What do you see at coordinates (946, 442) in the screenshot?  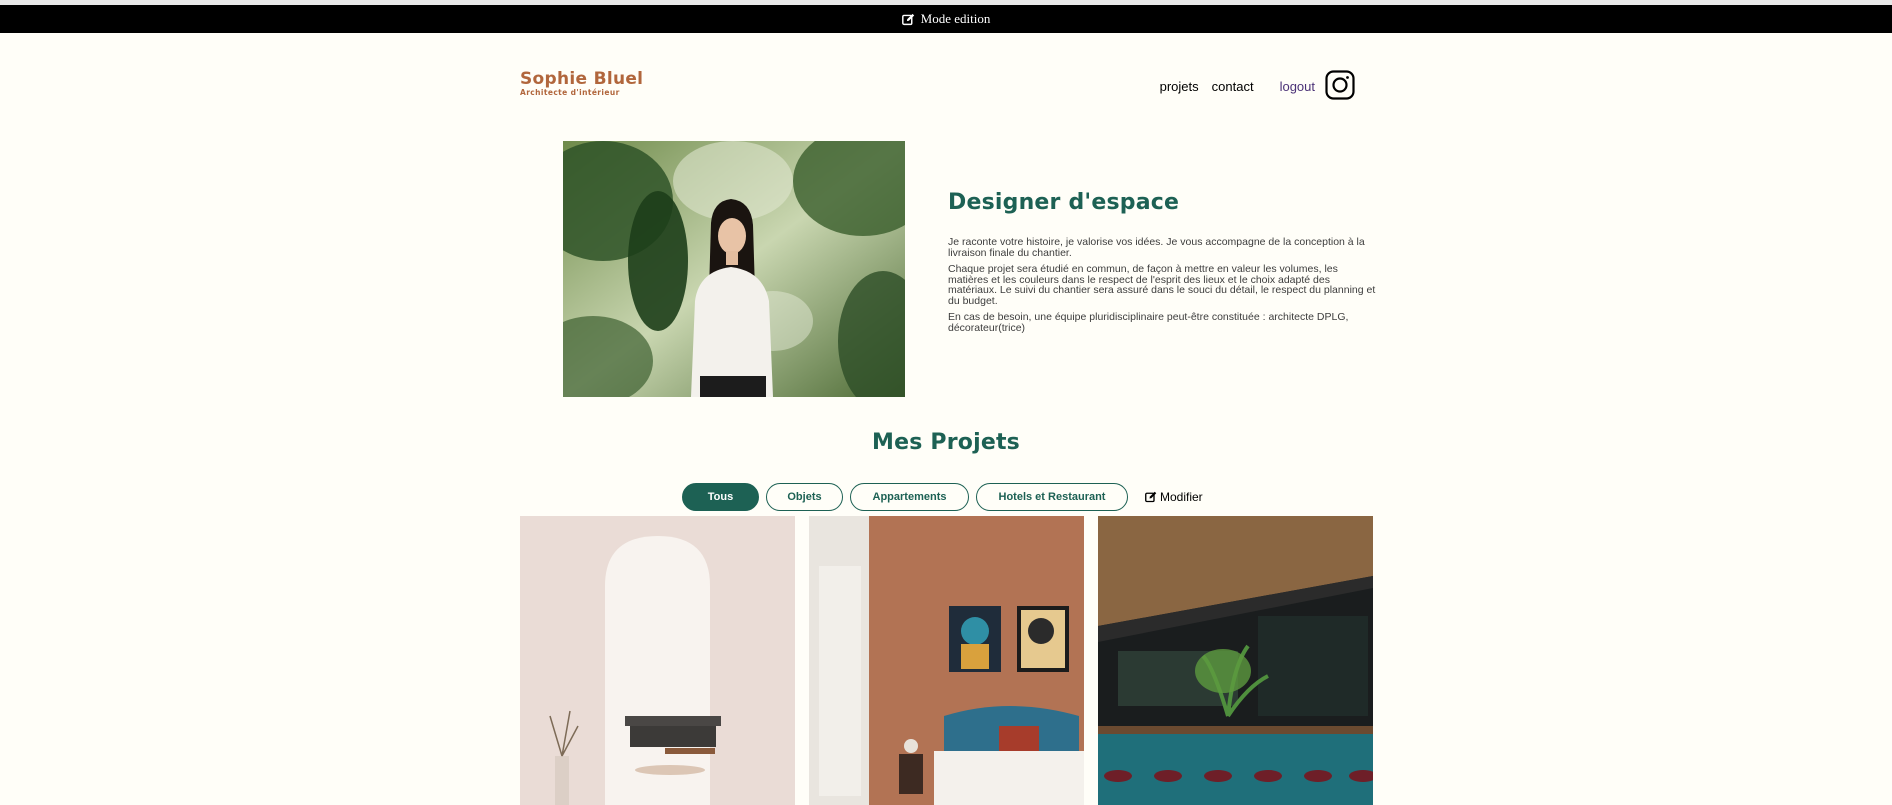 I see `projects-title: Mes Projets` at bounding box center [946, 442].